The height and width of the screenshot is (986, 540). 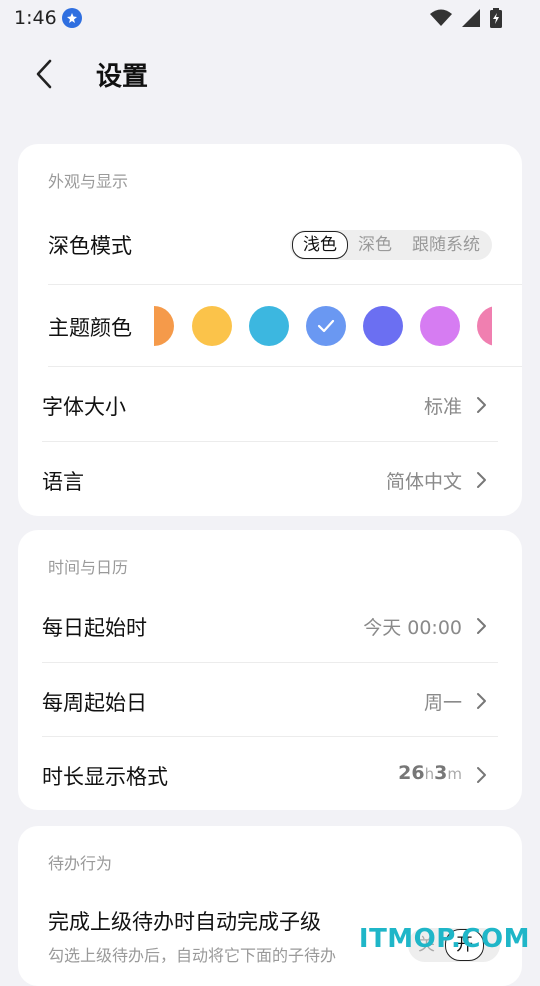 I want to click on week-start-label: 每周起始日, so click(x=94, y=703).